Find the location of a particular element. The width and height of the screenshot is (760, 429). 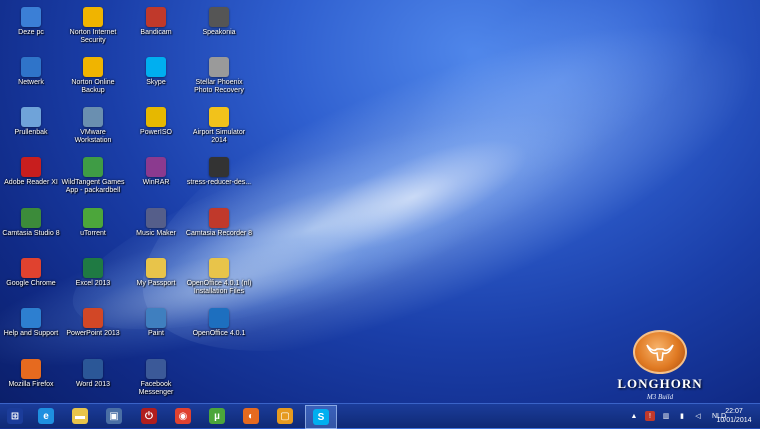

desktop-icon-airport-simulator: Airport Simulator 2014 is located at coordinates (219, 124).